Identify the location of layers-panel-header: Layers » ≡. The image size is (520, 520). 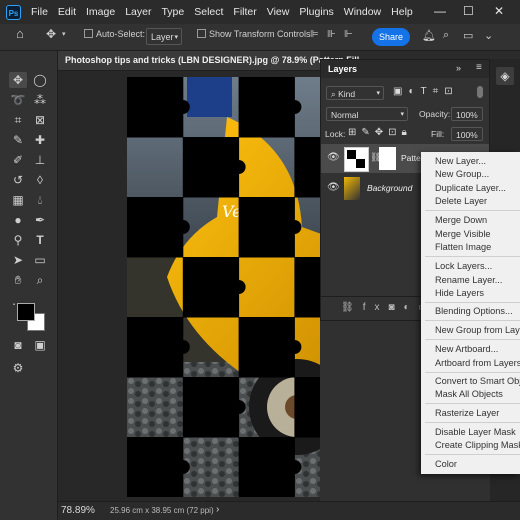
(405, 69).